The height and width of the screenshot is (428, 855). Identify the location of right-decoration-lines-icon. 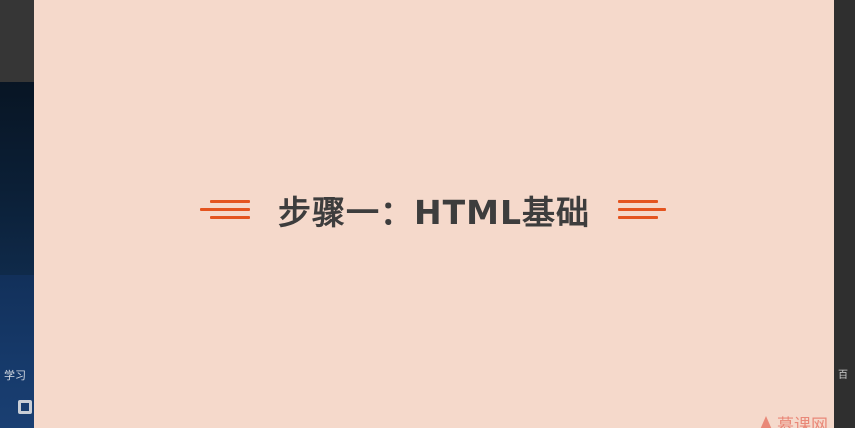
(643, 210).